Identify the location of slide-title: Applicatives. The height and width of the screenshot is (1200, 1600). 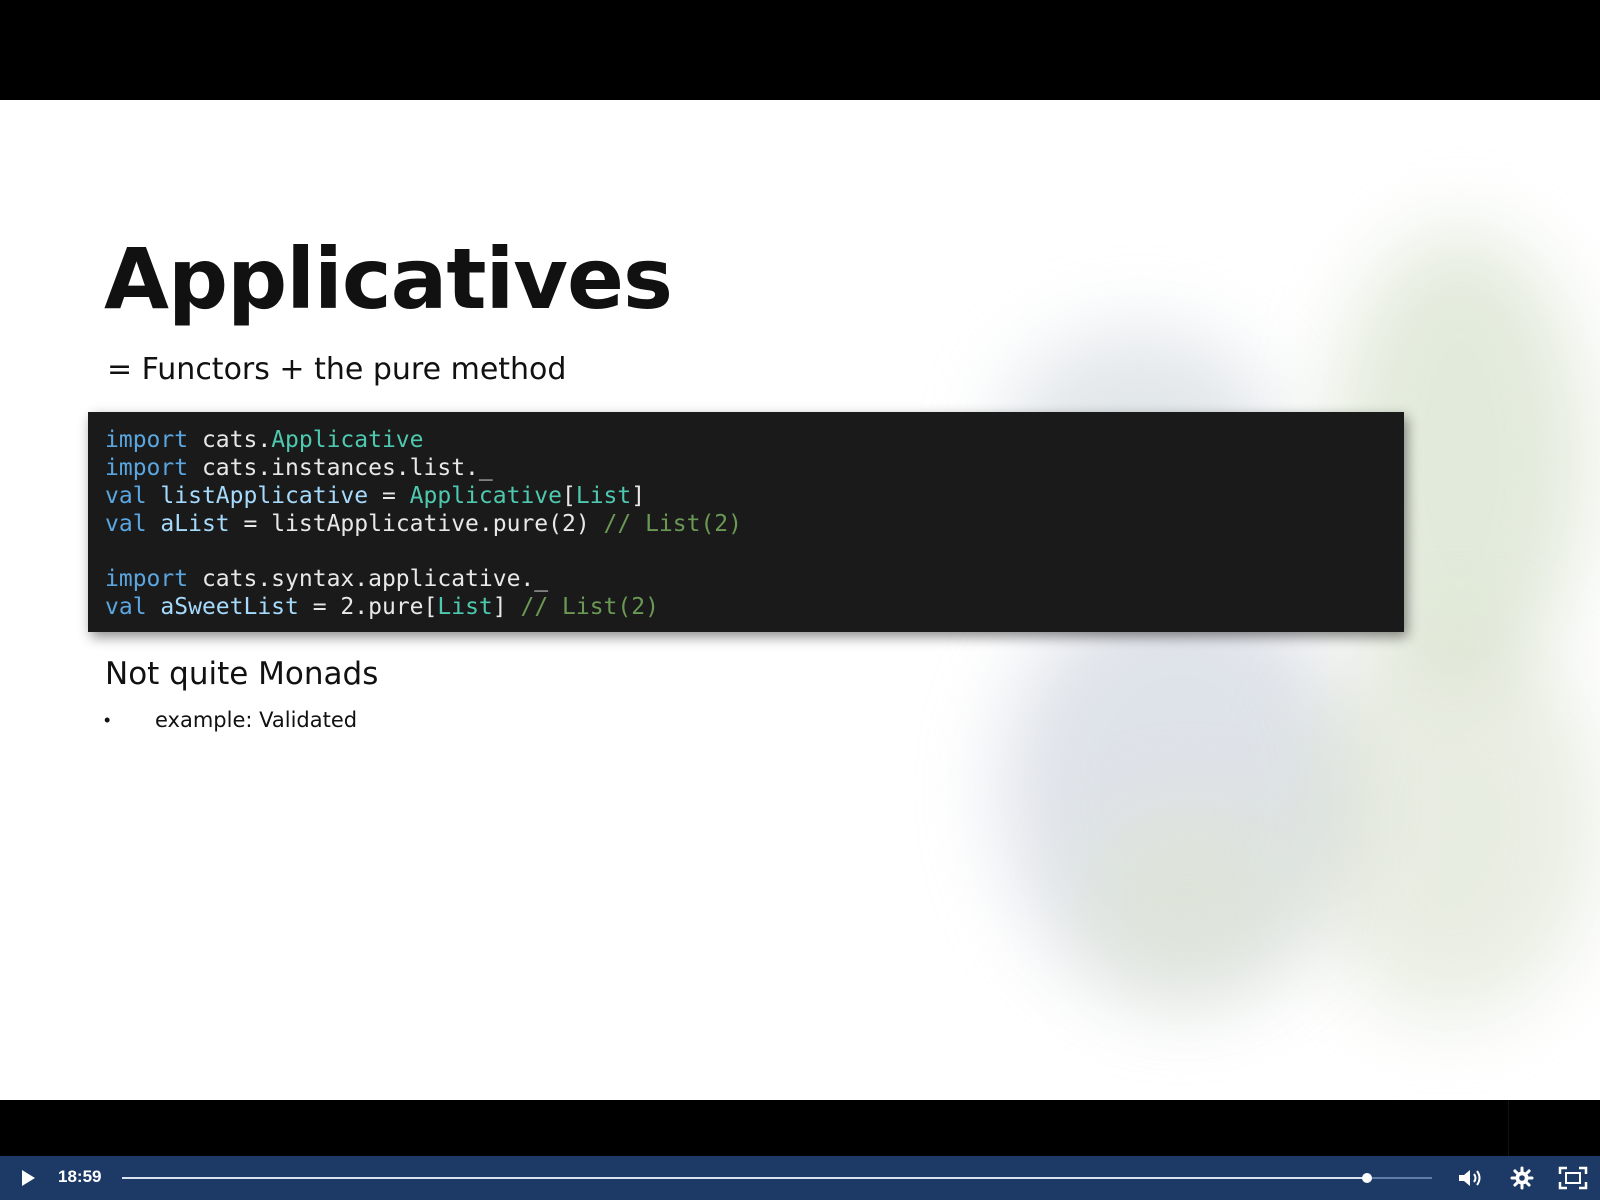
(388, 279).